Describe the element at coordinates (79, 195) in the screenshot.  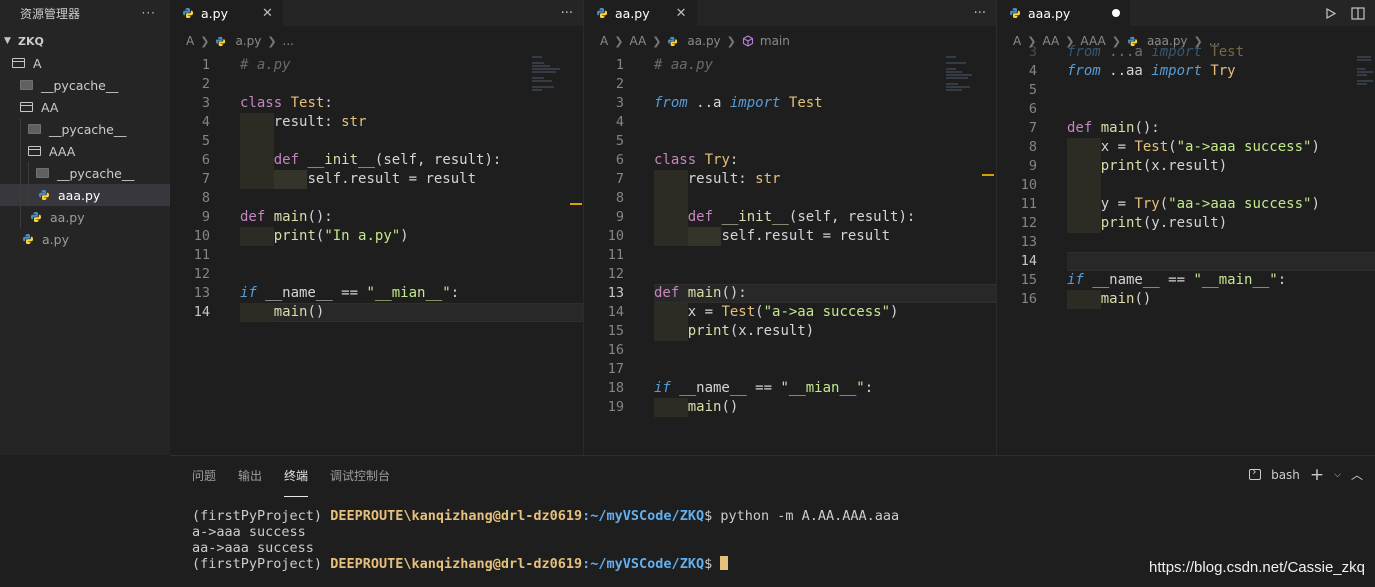
I see `tree-label: aaa.py` at that location.